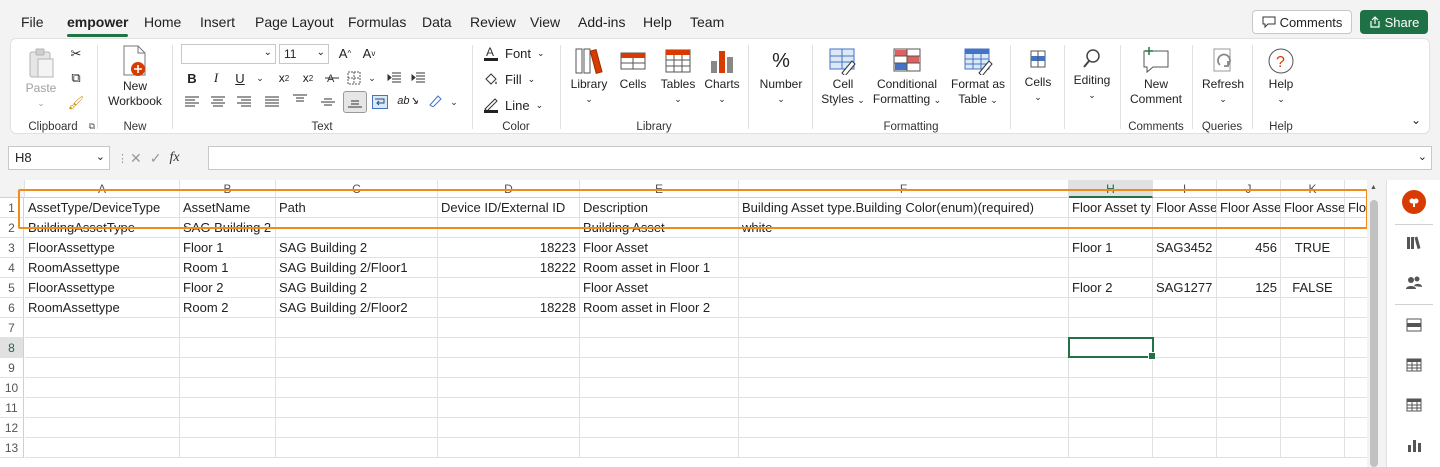  What do you see at coordinates (1185, 448) in the screenshot?
I see `cell-i13` at bounding box center [1185, 448].